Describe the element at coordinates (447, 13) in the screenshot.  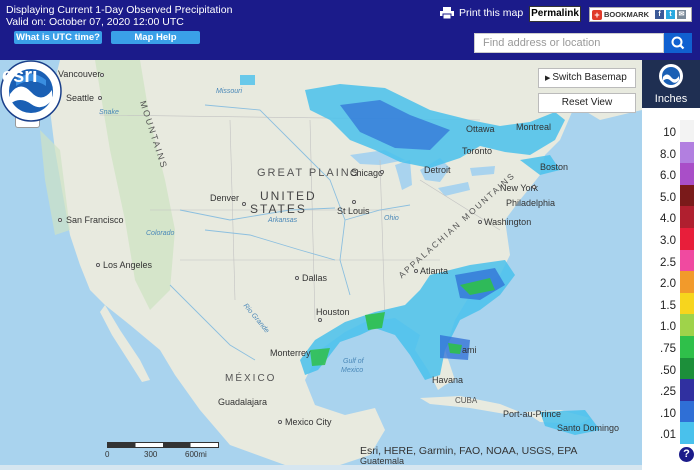
I see `printer-icon` at that location.